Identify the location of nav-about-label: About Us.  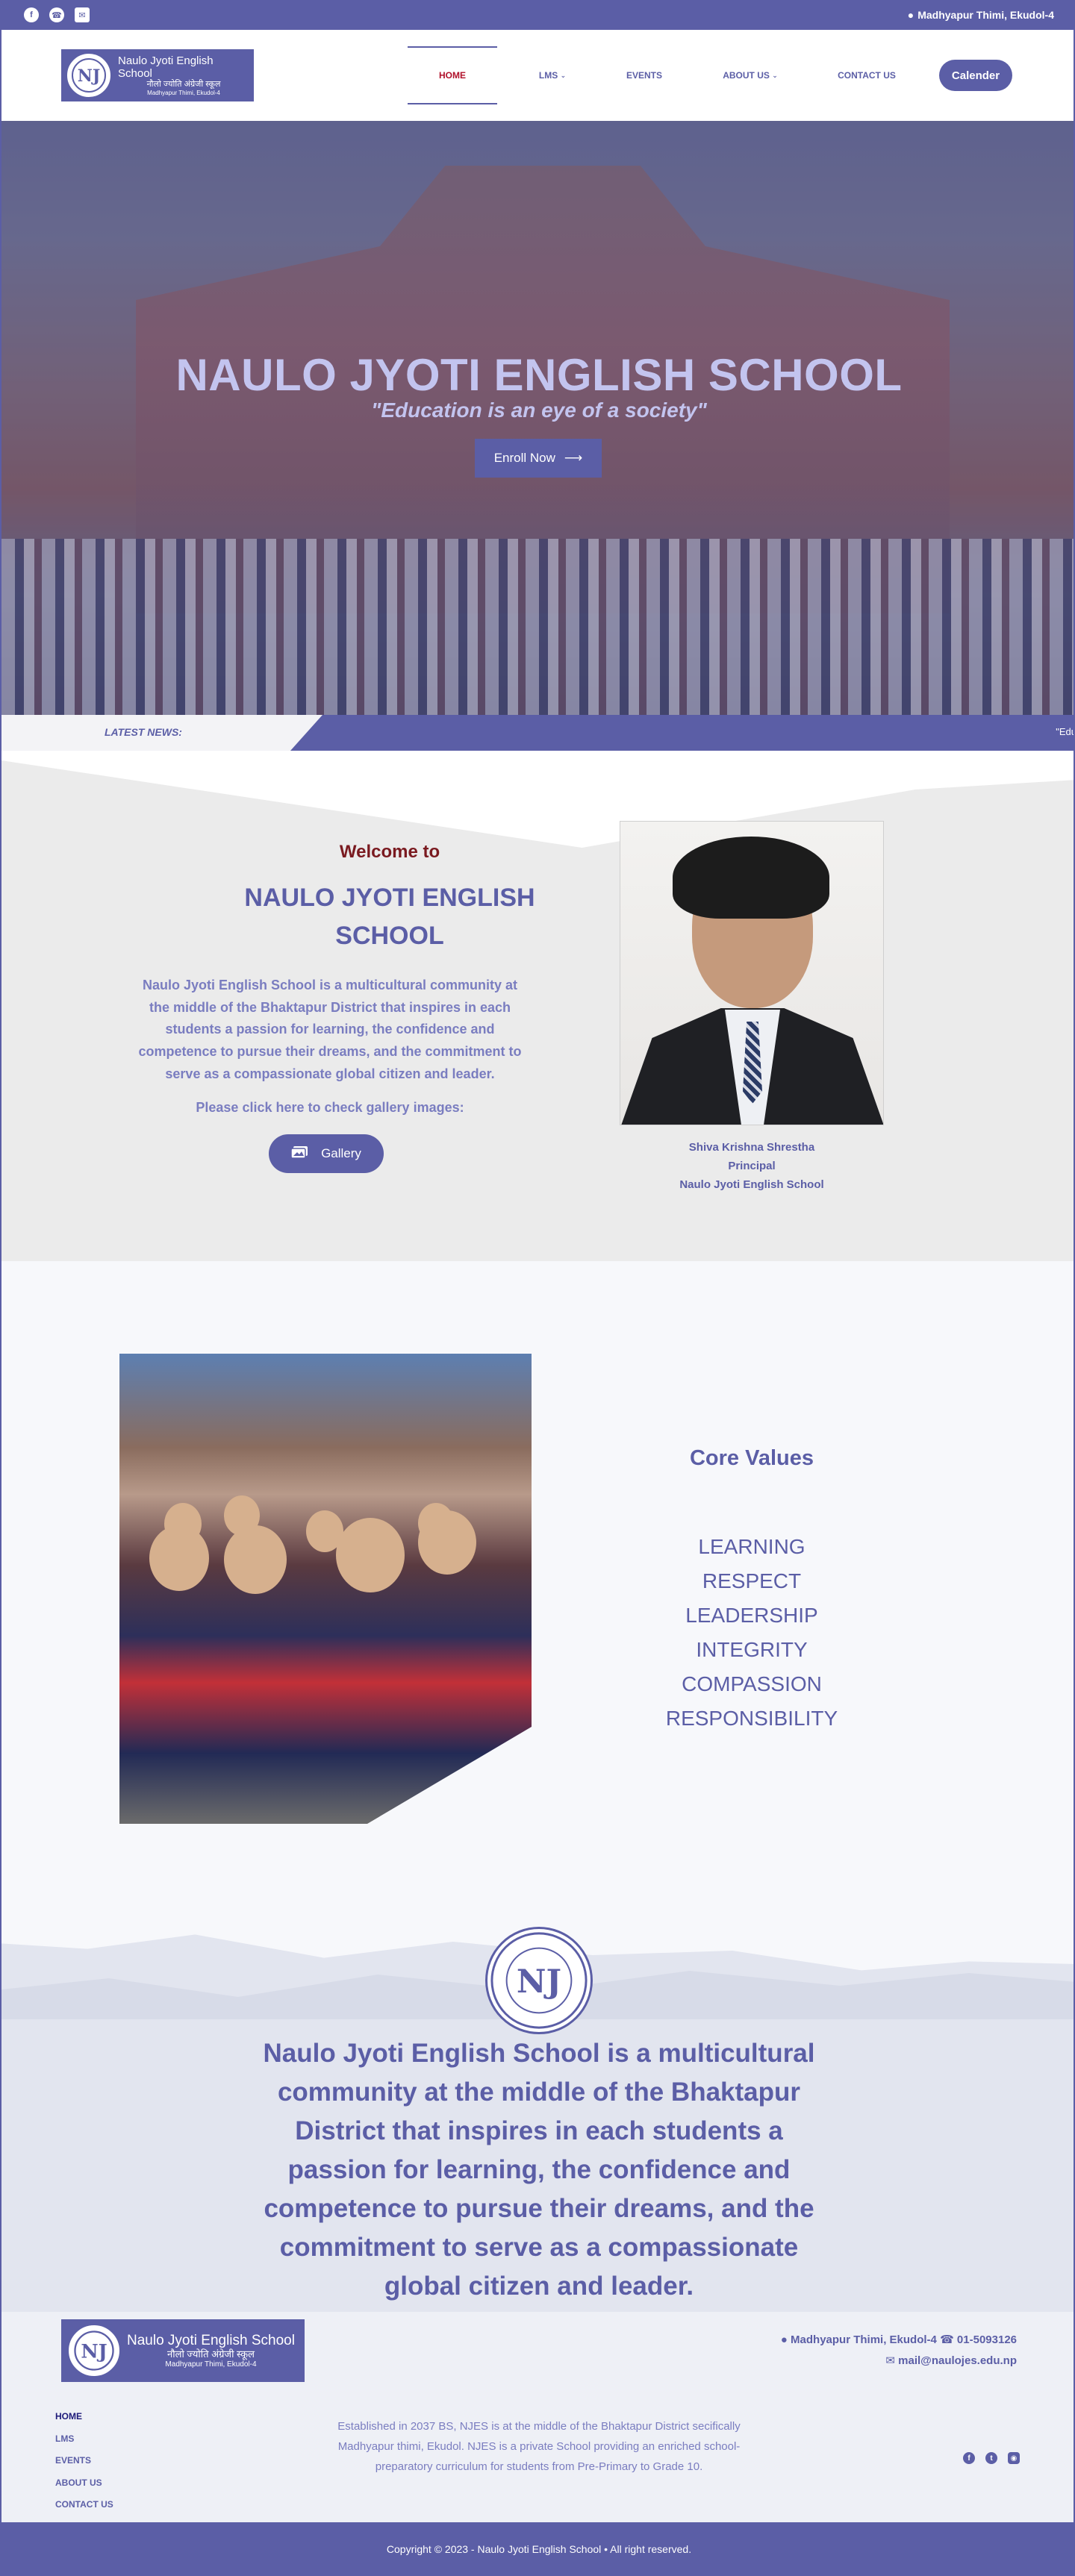
(746, 75).